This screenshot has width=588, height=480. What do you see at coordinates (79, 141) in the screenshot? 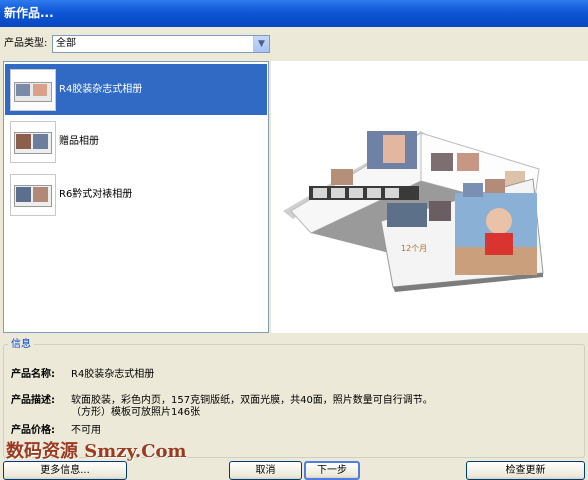
I see `list-item-label: 赠品相册` at bounding box center [79, 141].